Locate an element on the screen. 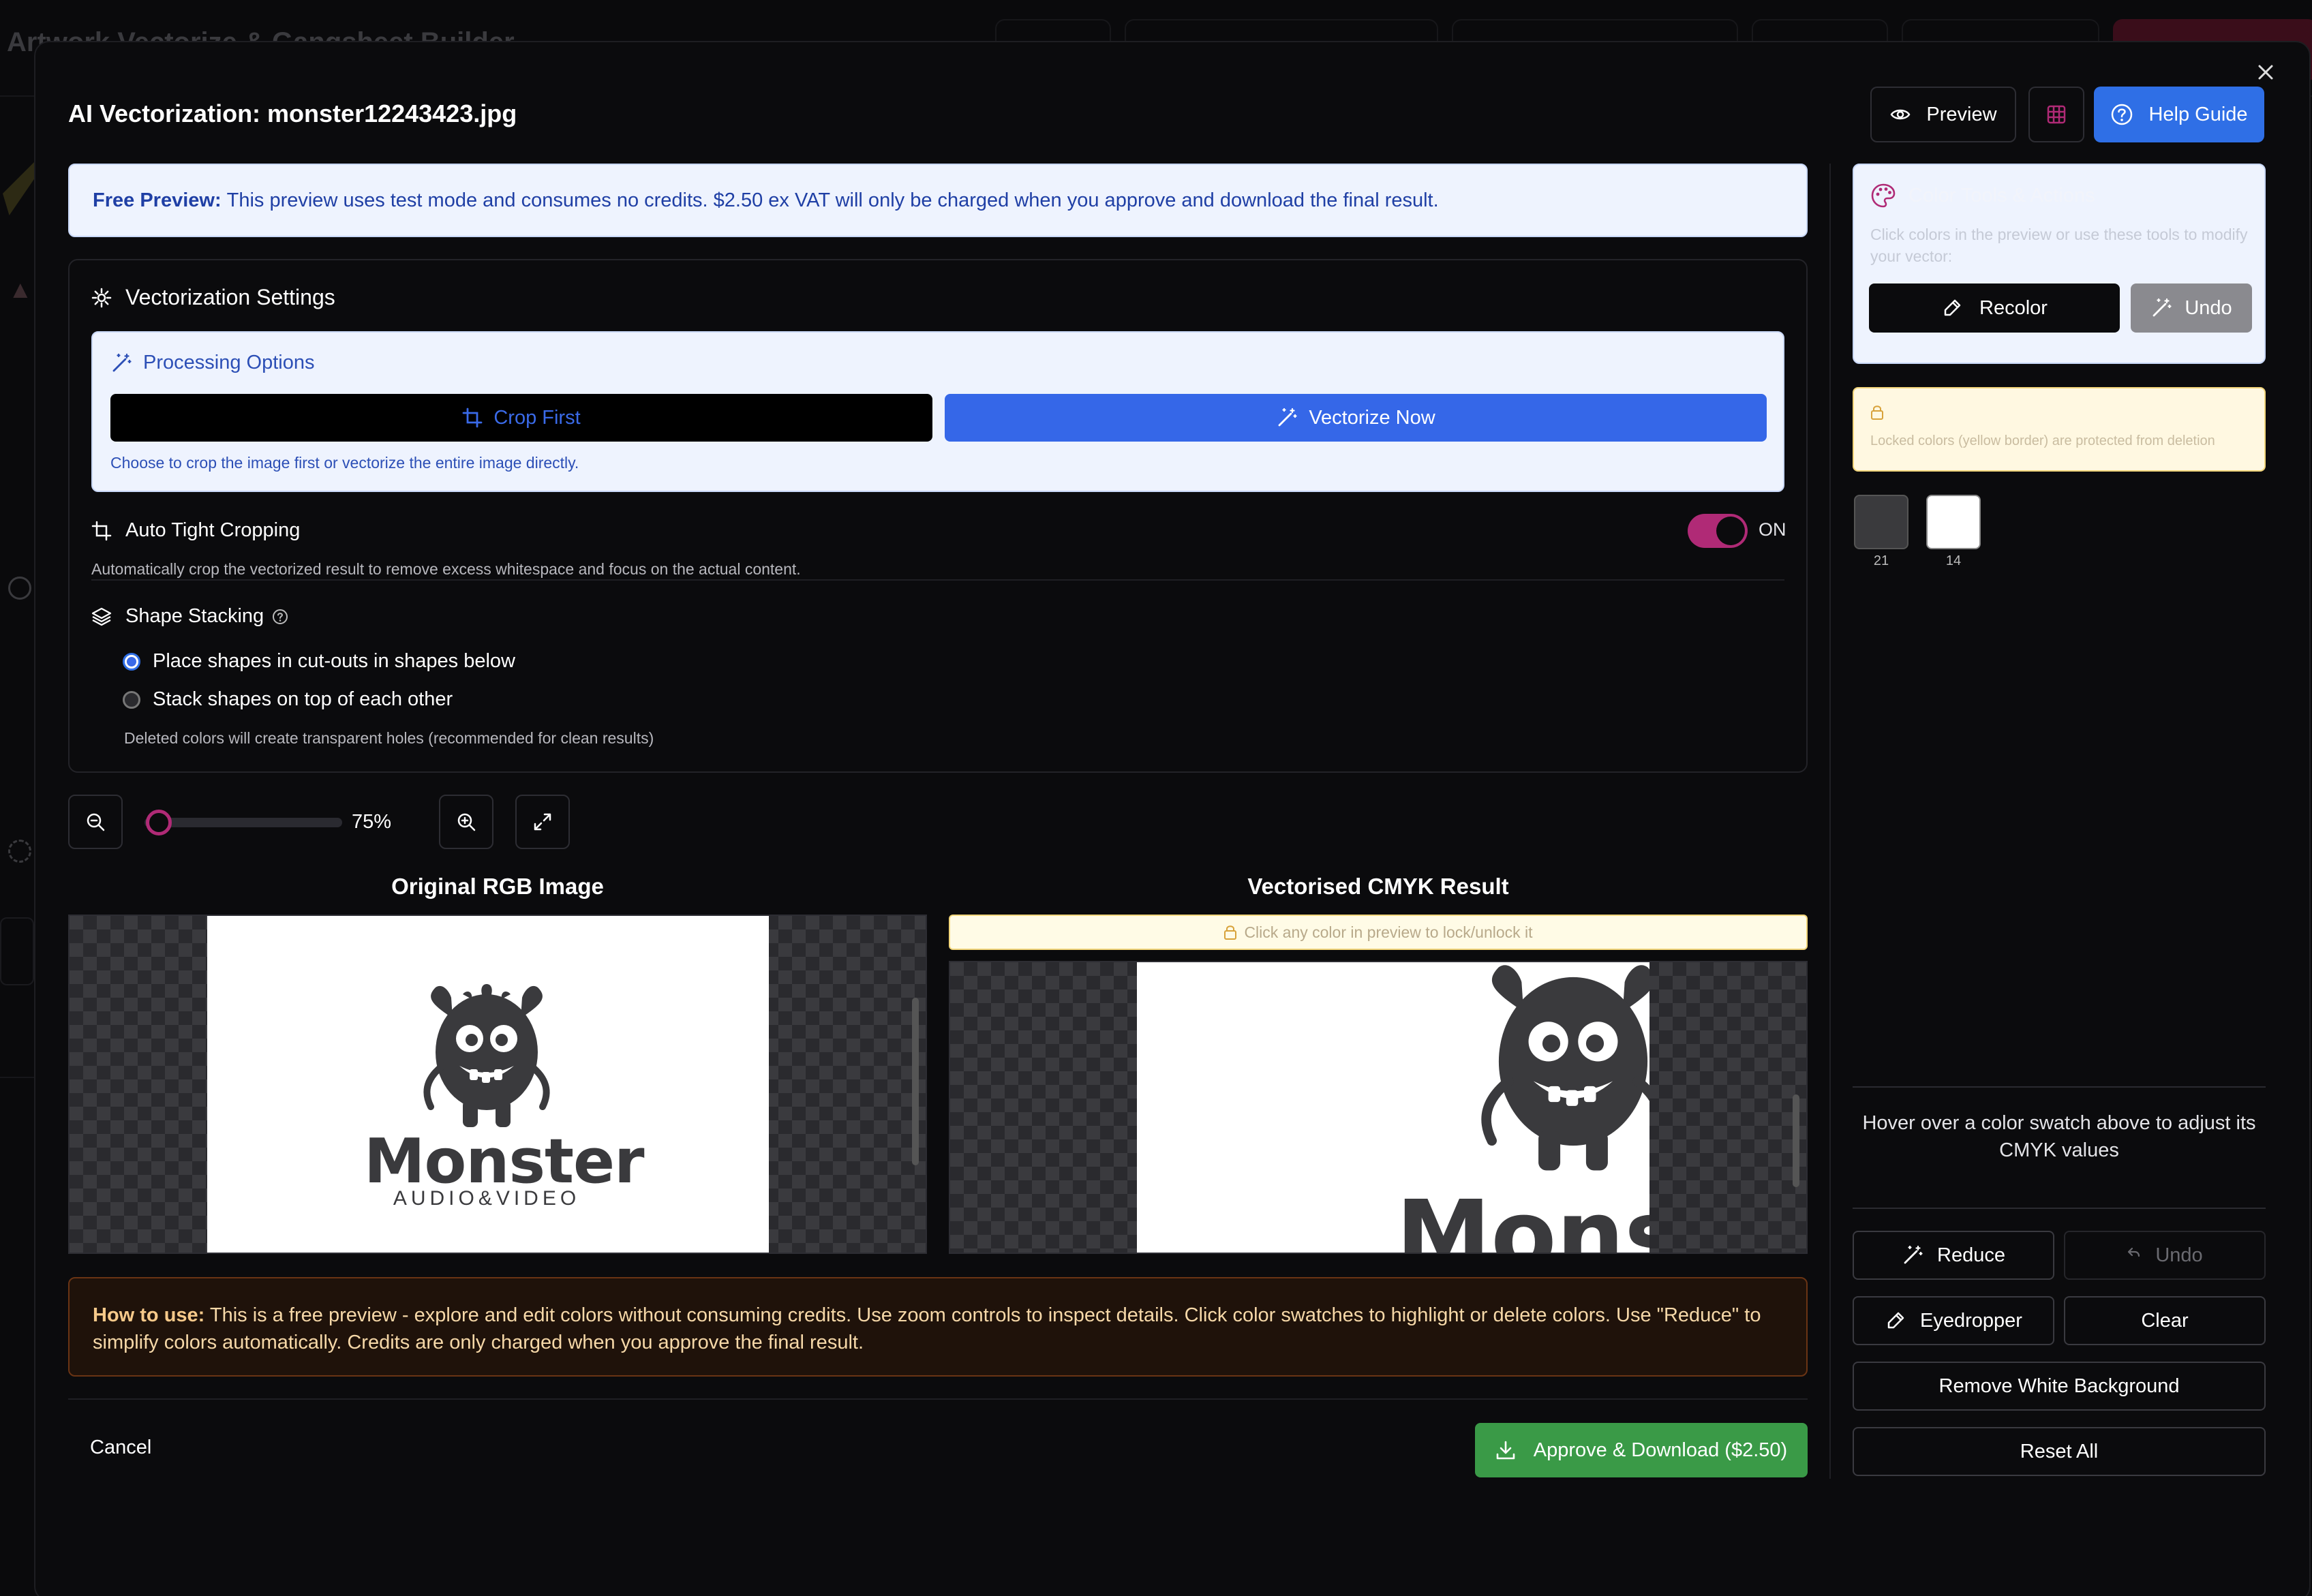  result-scrollbar is located at coordinates (1796, 1140).